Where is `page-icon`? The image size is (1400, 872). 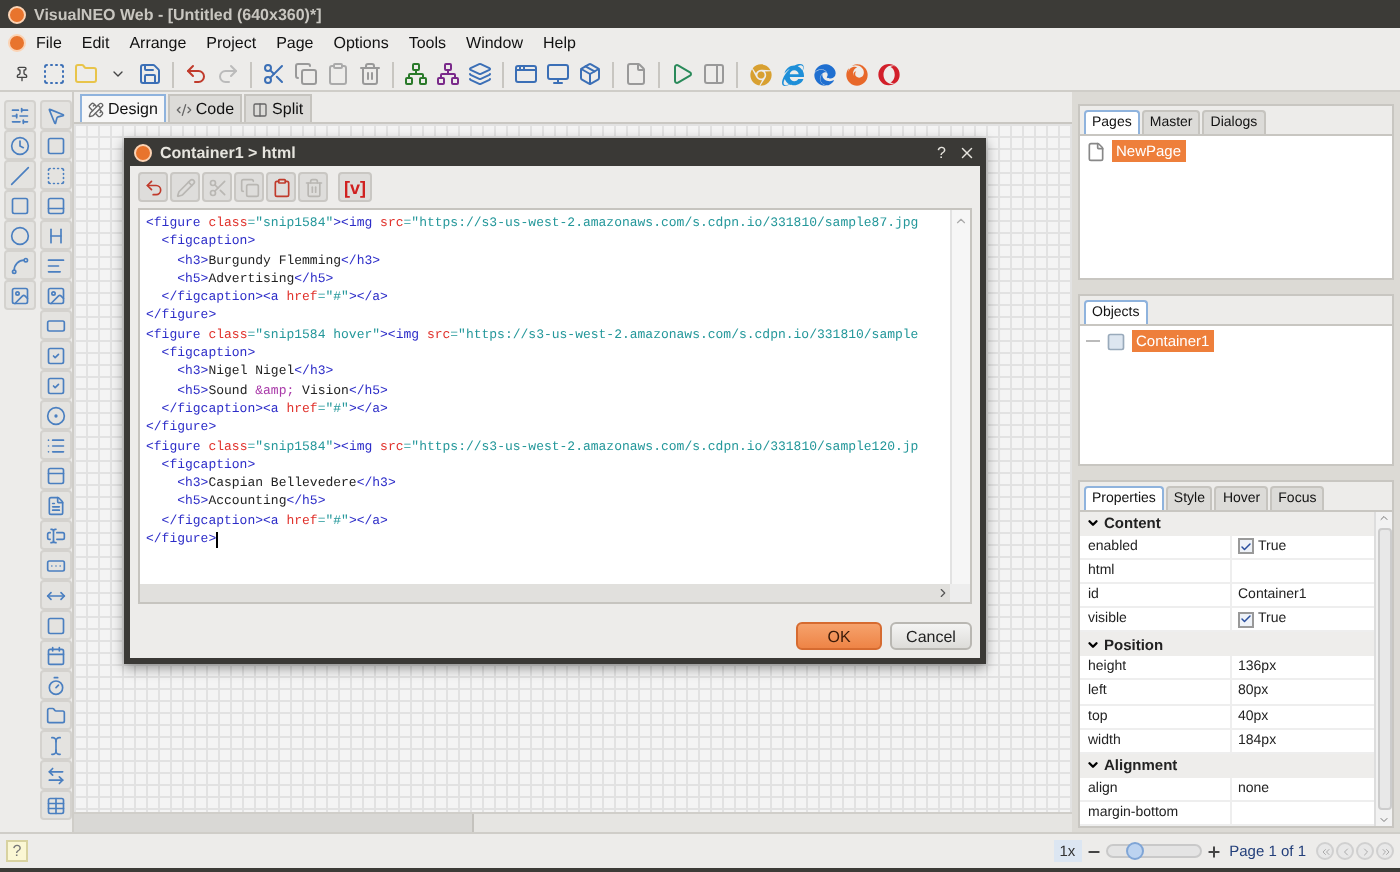
page-icon is located at coordinates (636, 74).